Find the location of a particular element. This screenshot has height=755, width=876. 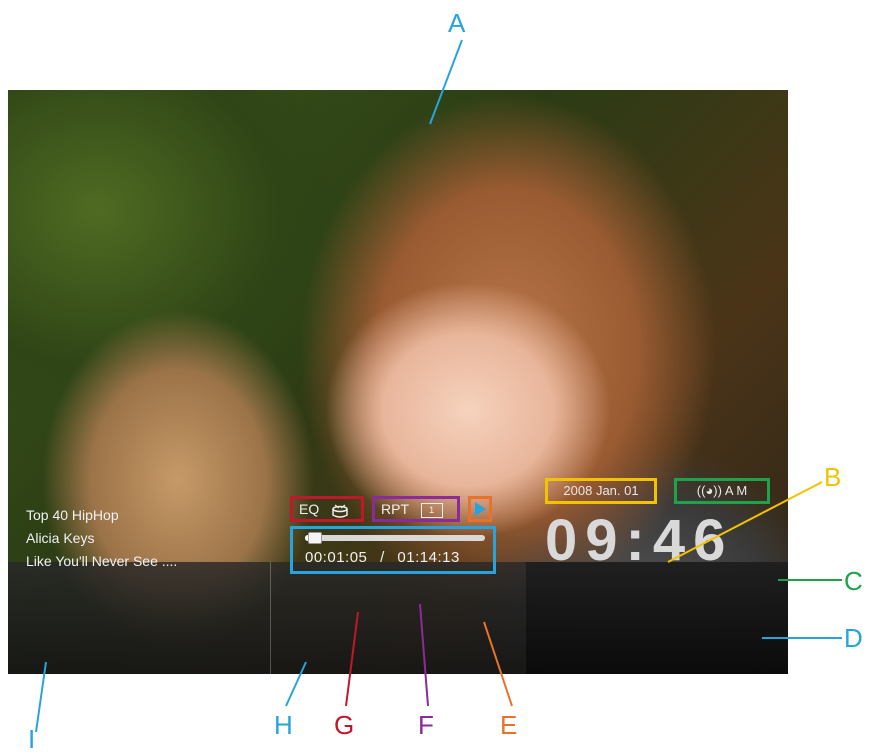

callout-d: D is located at coordinates (853, 638).